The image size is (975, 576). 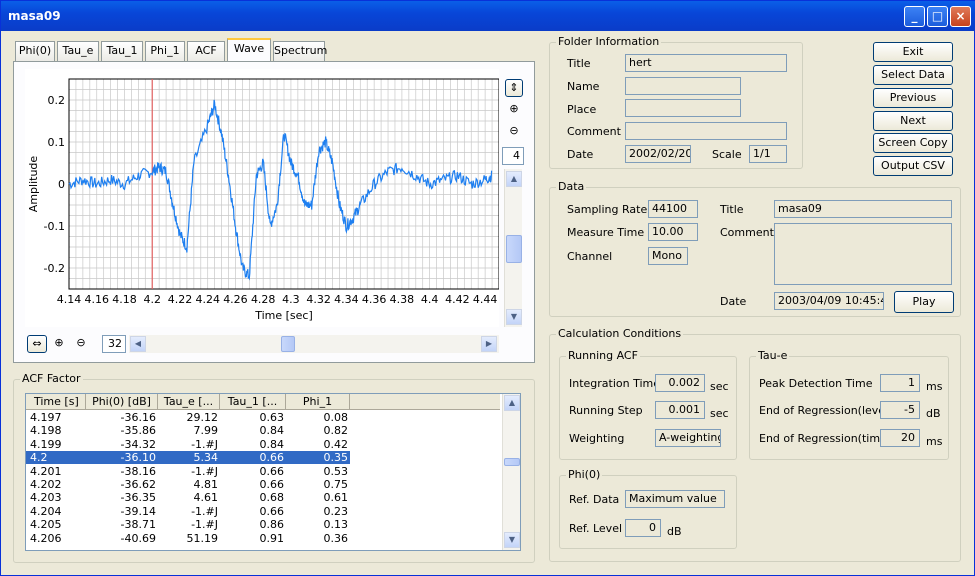 I want to click on h-zoom-in-icon: ⊕, so click(x=59, y=344).